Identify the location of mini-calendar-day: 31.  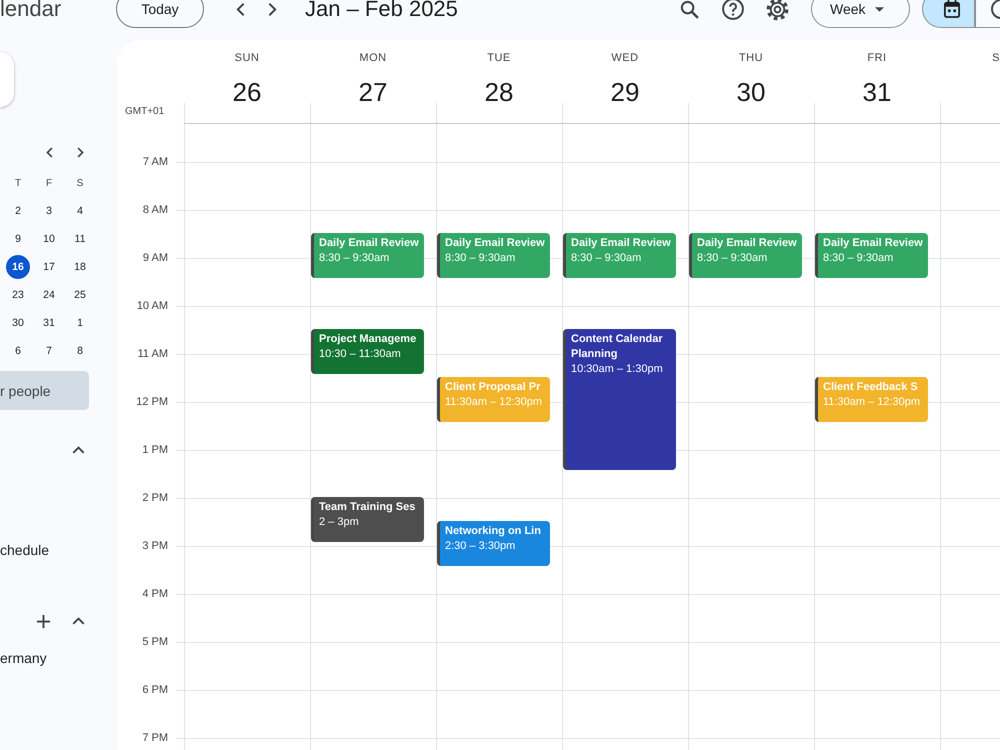
(49, 323).